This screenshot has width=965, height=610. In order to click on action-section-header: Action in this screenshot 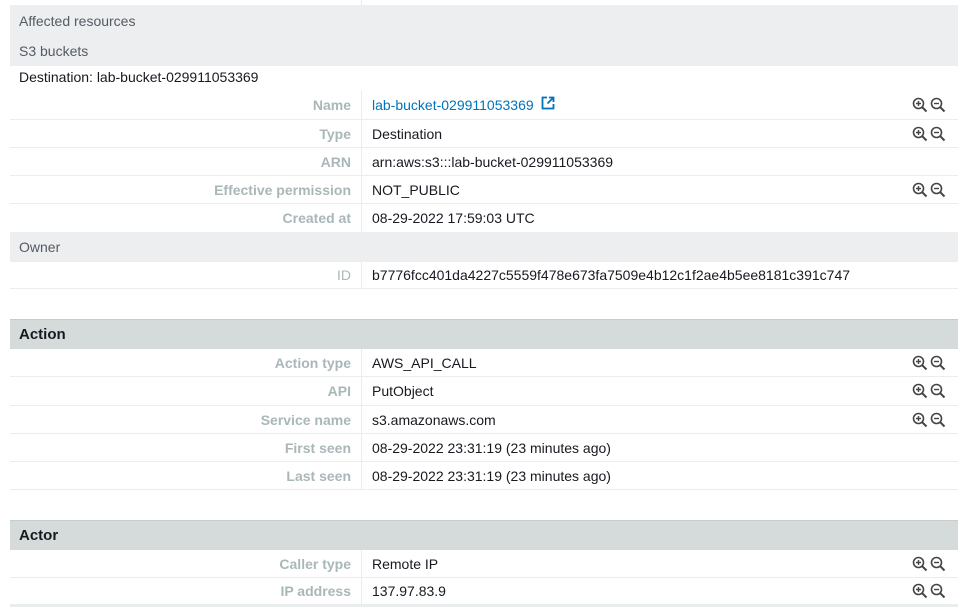, I will do `click(484, 334)`.